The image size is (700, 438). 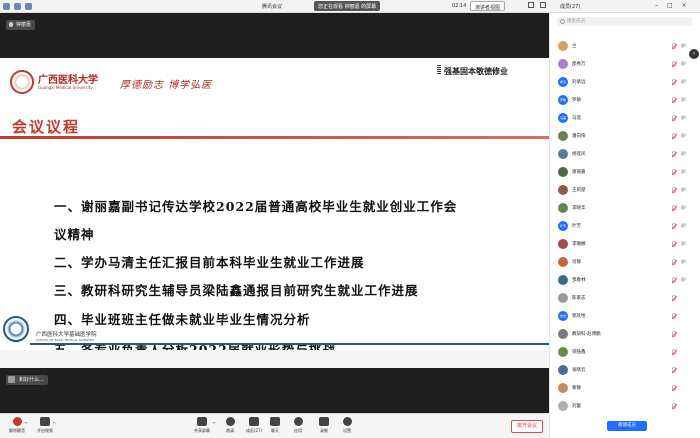 What do you see at coordinates (625, 154) in the screenshot?
I see `member-row: 杨莲凤 静!` at bounding box center [625, 154].